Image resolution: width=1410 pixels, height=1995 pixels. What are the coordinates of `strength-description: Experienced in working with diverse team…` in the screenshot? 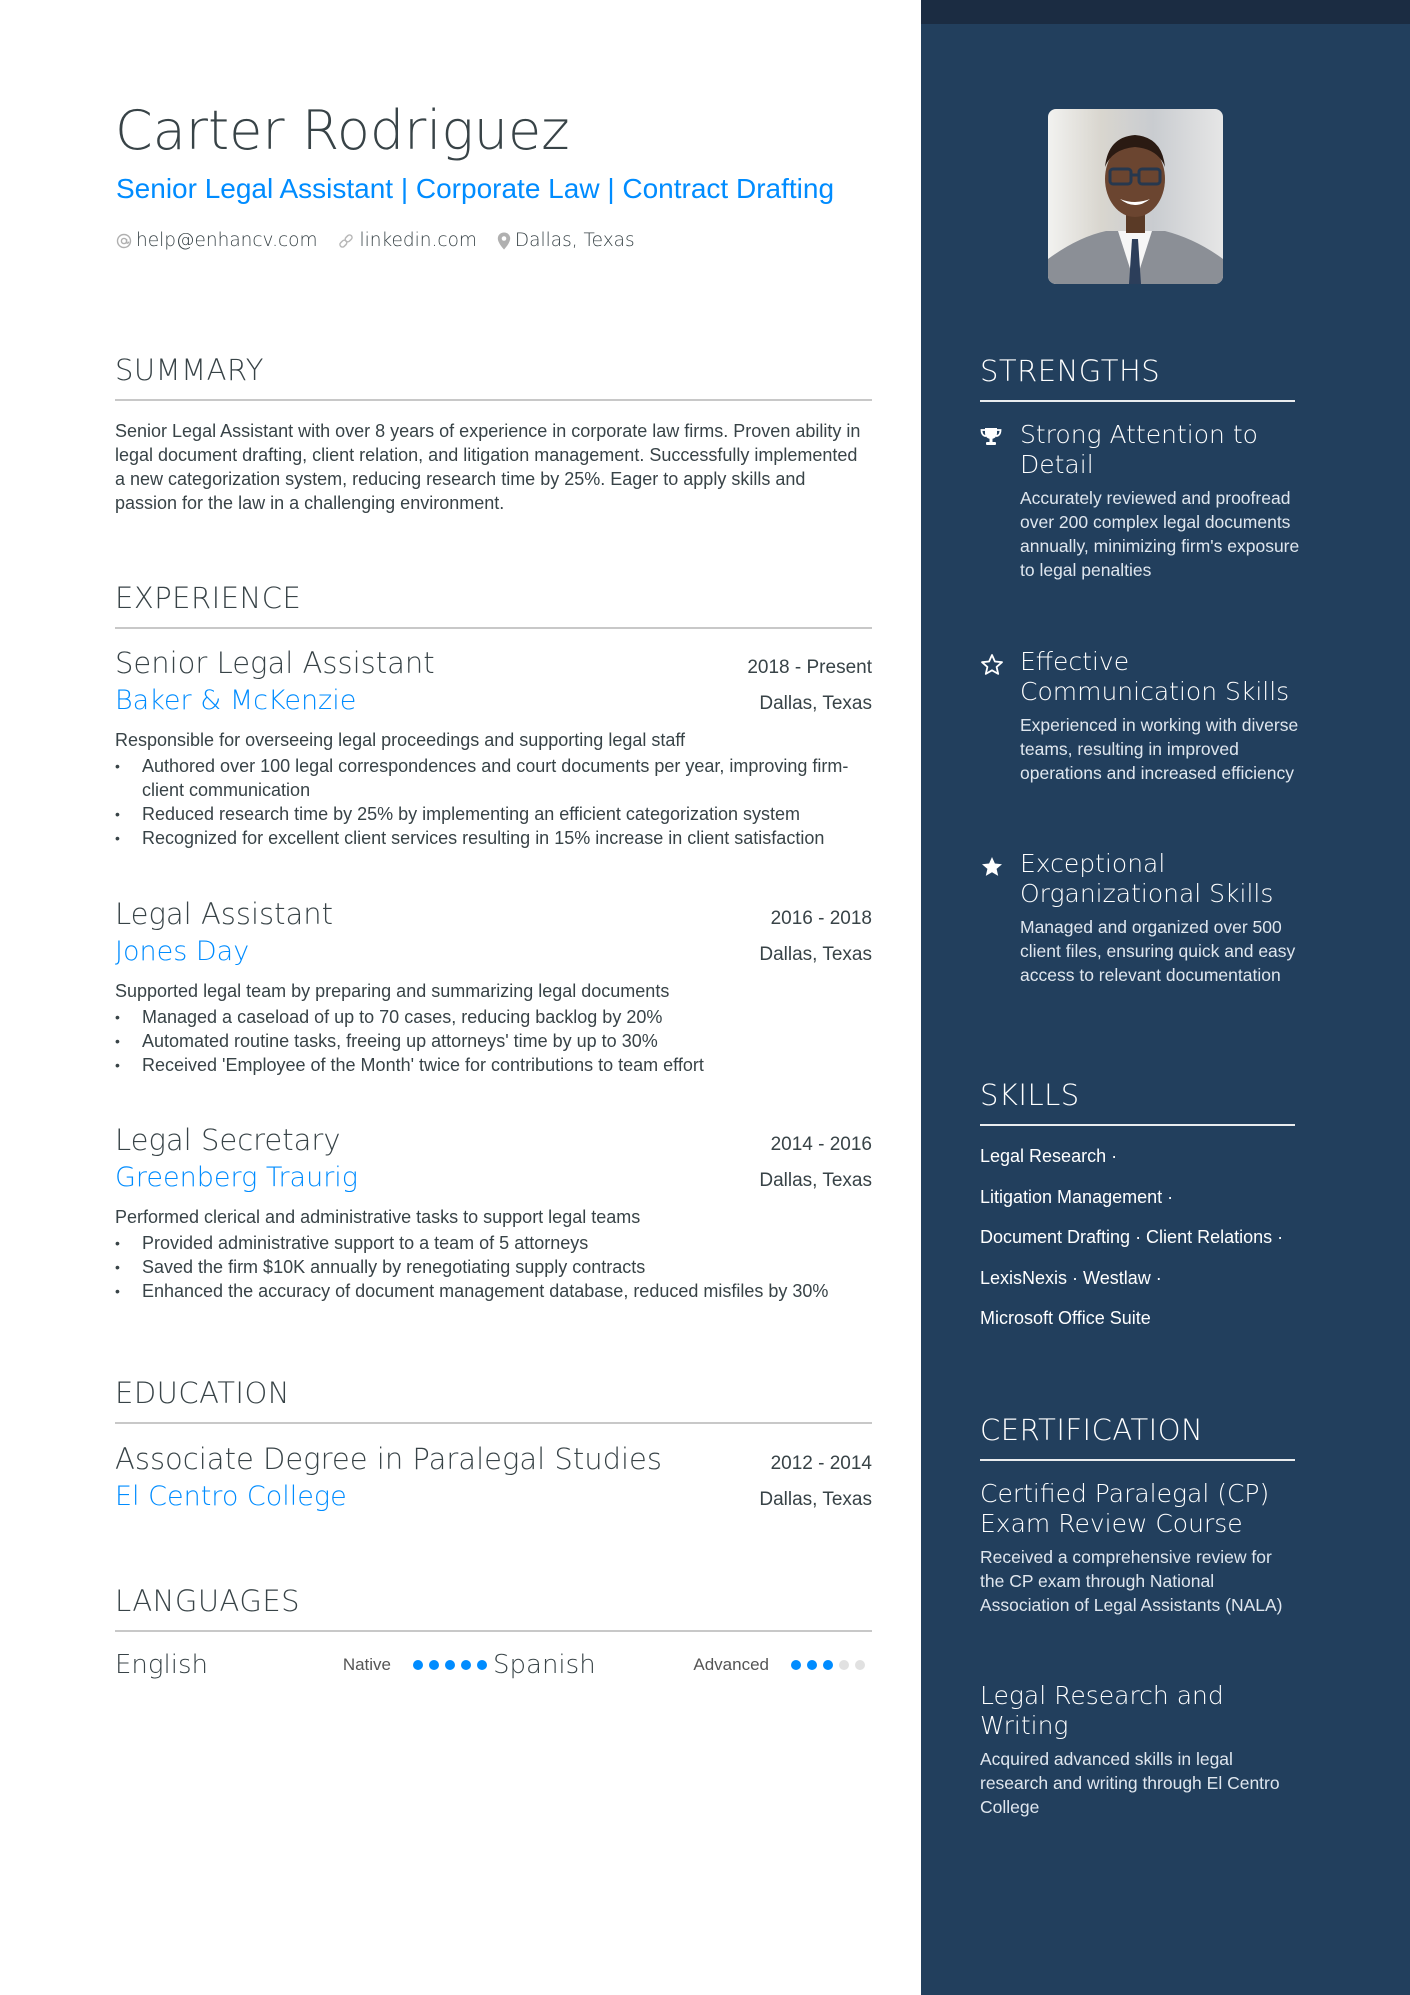 It's located at (1159, 749).